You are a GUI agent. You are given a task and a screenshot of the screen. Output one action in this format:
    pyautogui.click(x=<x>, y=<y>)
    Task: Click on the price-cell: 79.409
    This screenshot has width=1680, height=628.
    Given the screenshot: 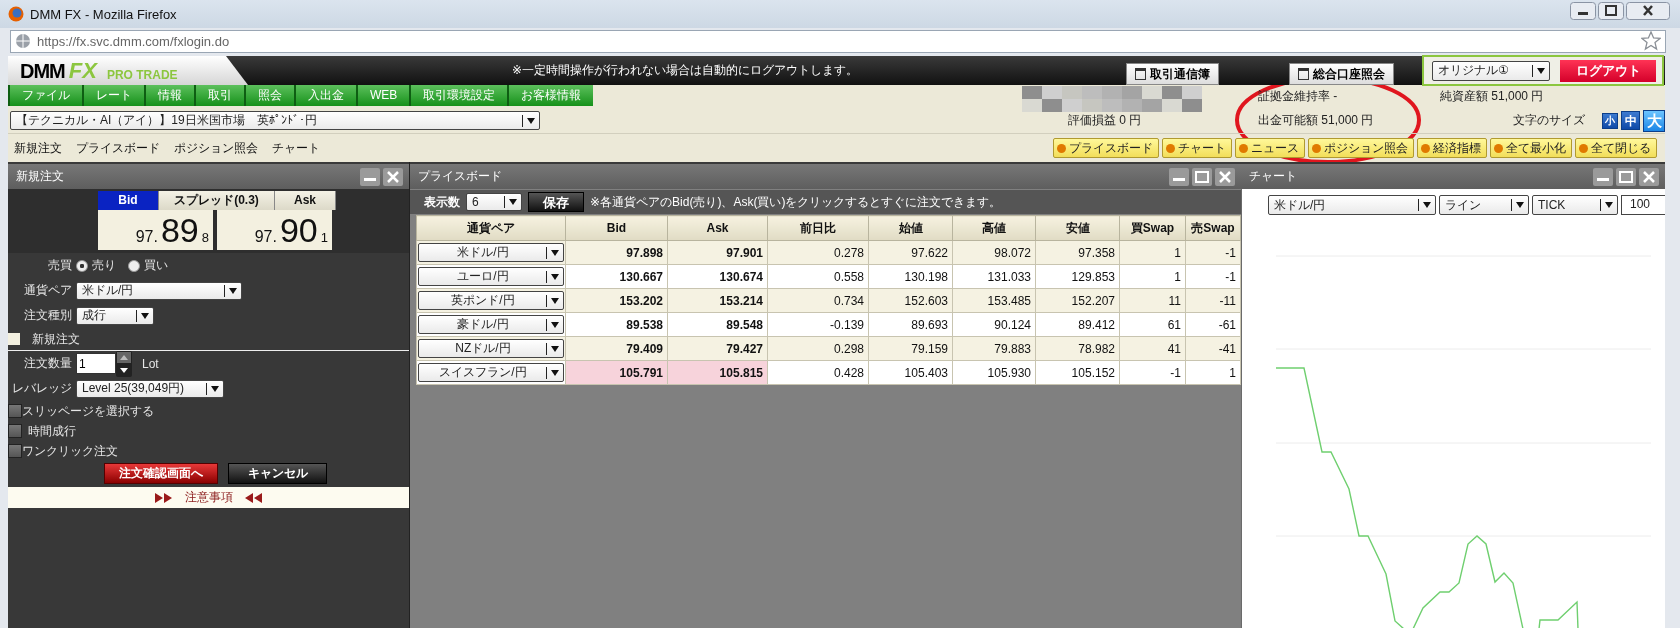 What is the action you would take?
    pyautogui.click(x=616, y=348)
    